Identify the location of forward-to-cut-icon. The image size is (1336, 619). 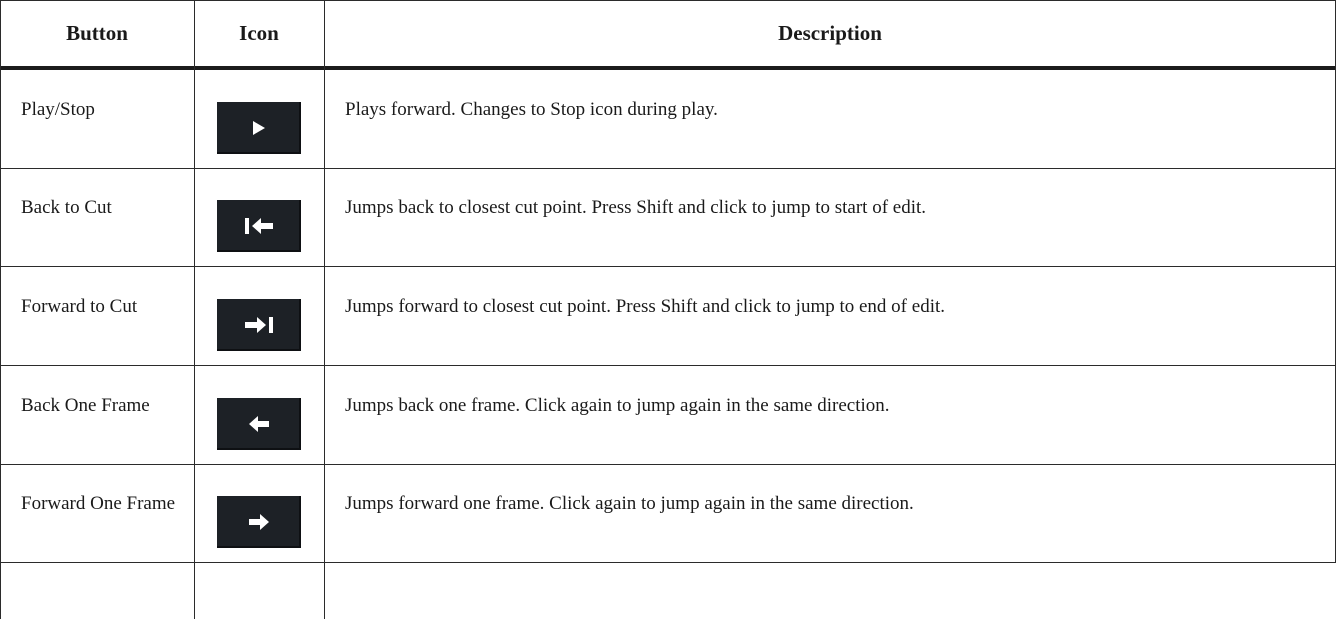
(259, 325).